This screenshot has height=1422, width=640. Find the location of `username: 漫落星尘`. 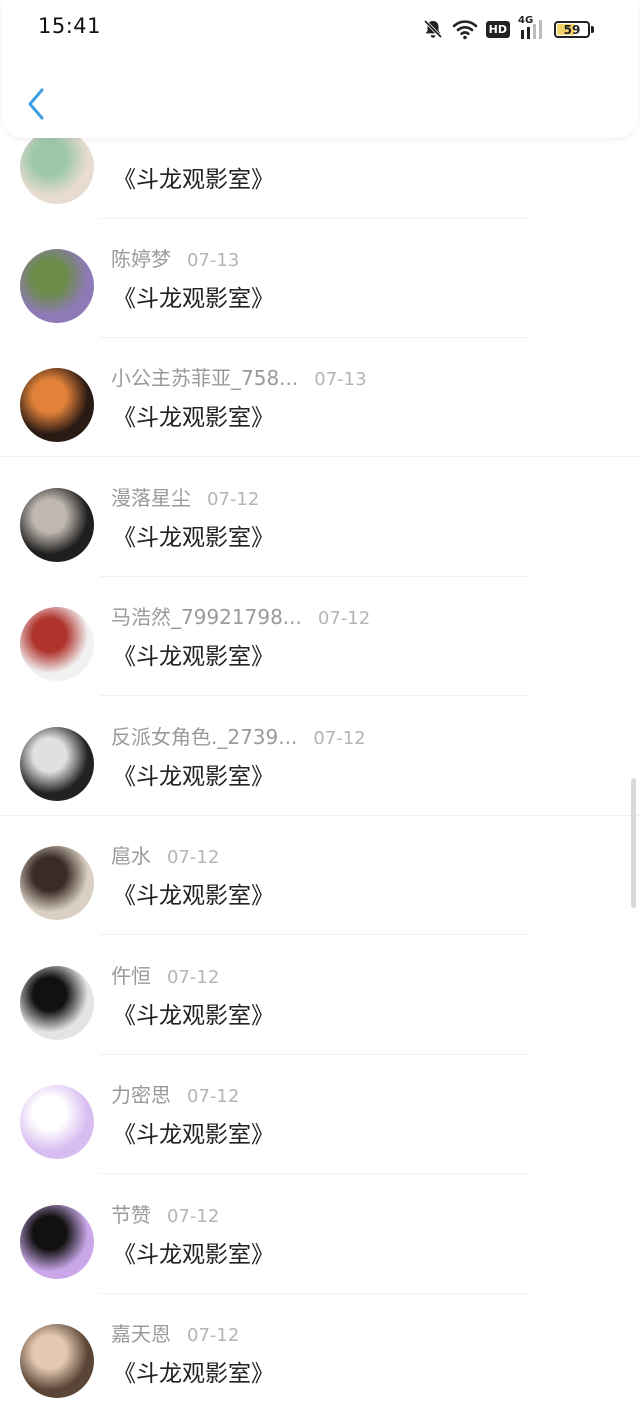

username: 漫落星尘 is located at coordinates (151, 498).